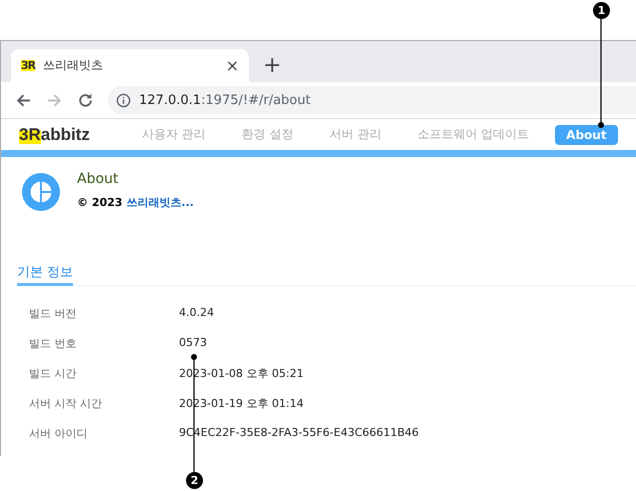 This screenshot has width=636, height=491. I want to click on url-text: 127.0.0.1:1975/!#/r/about, so click(225, 100).